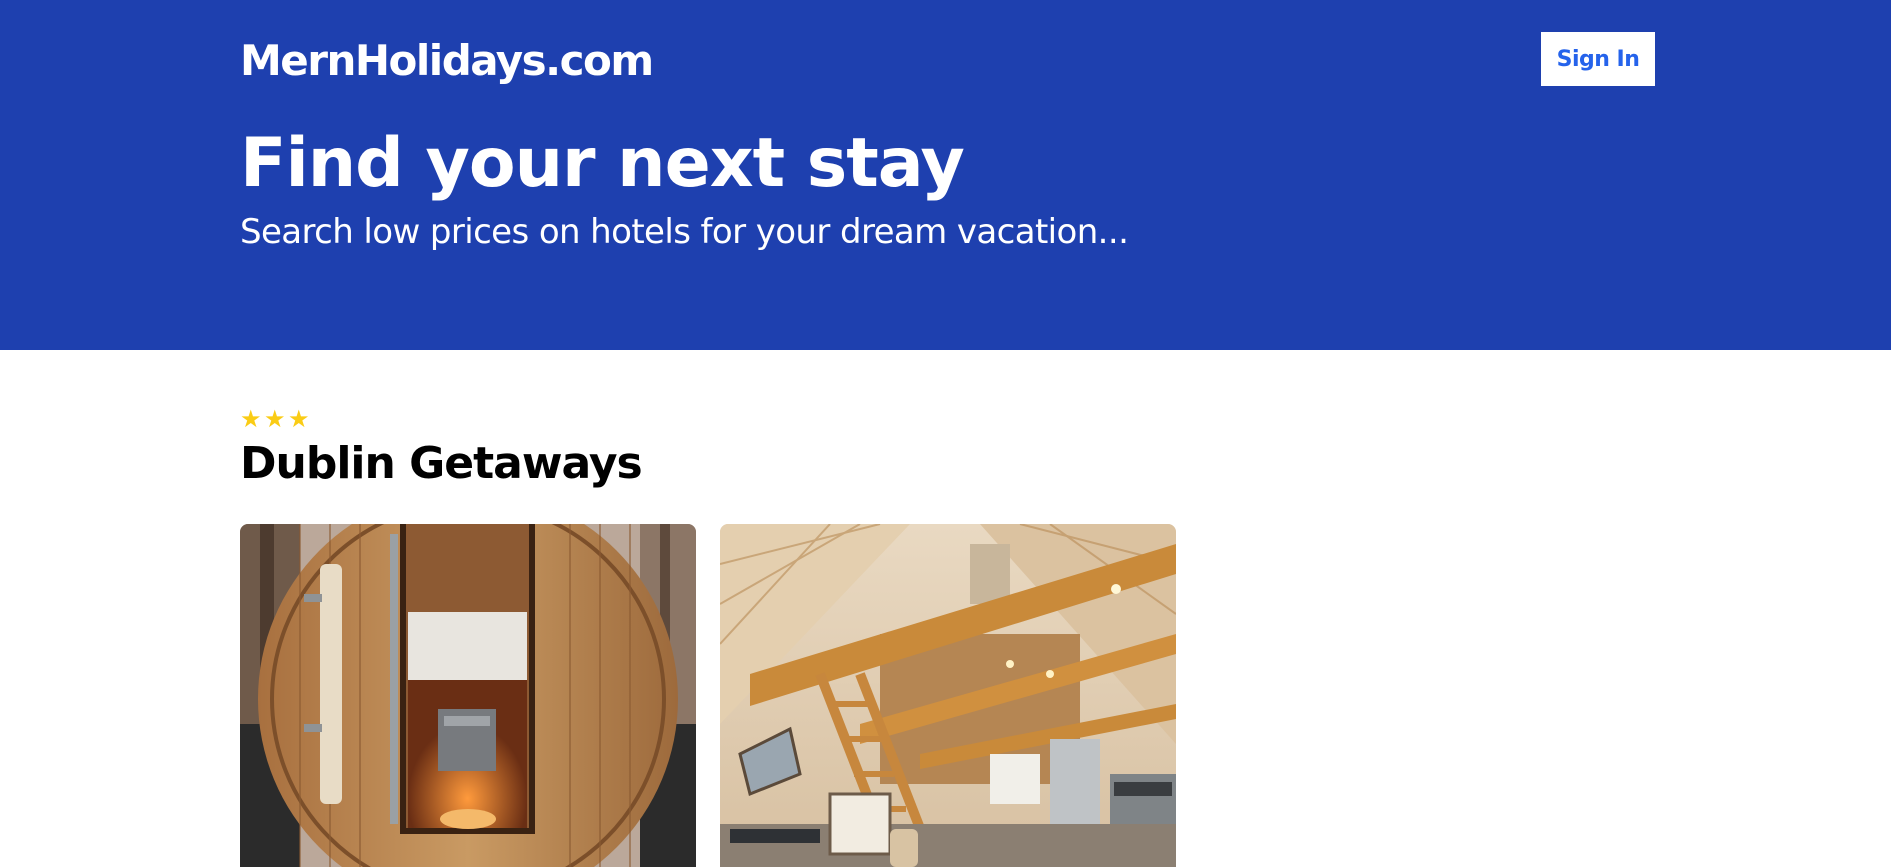  What do you see at coordinates (1598, 59) in the screenshot?
I see `sign-in-button: Sign In` at bounding box center [1598, 59].